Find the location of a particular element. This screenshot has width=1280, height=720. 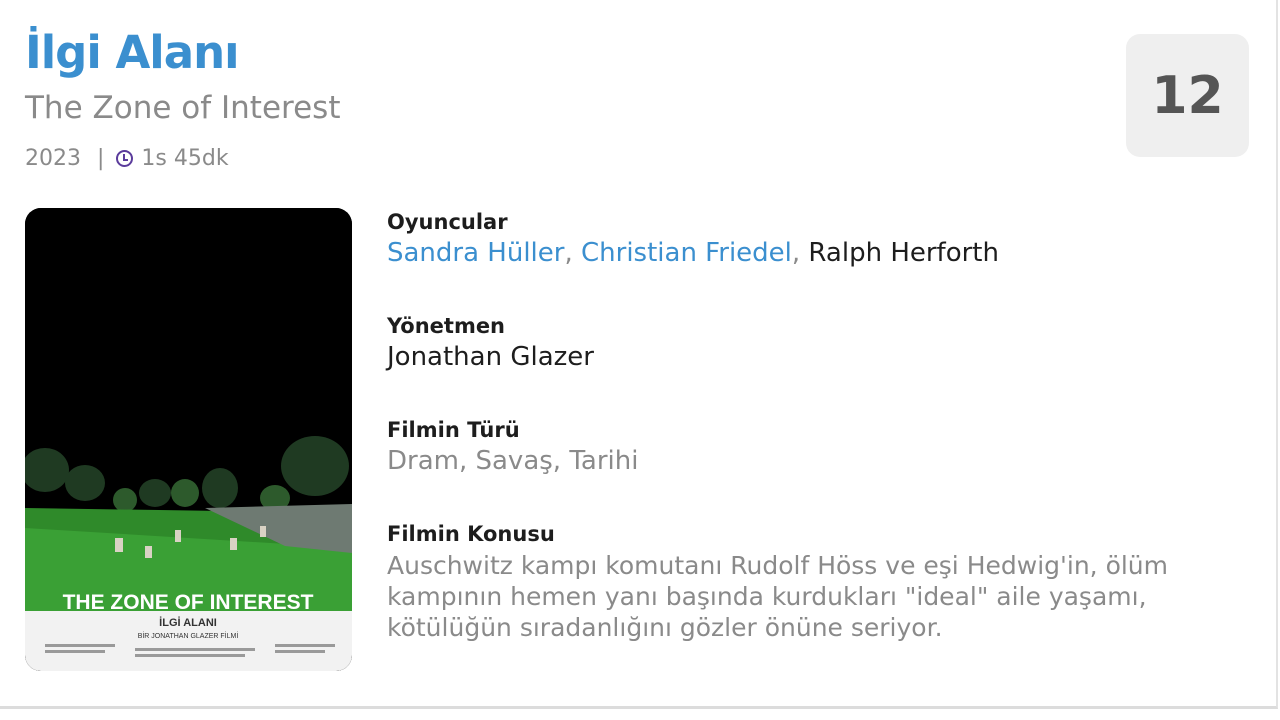

cast-link-sandra-huller: Sandra Hüller is located at coordinates (475, 253).